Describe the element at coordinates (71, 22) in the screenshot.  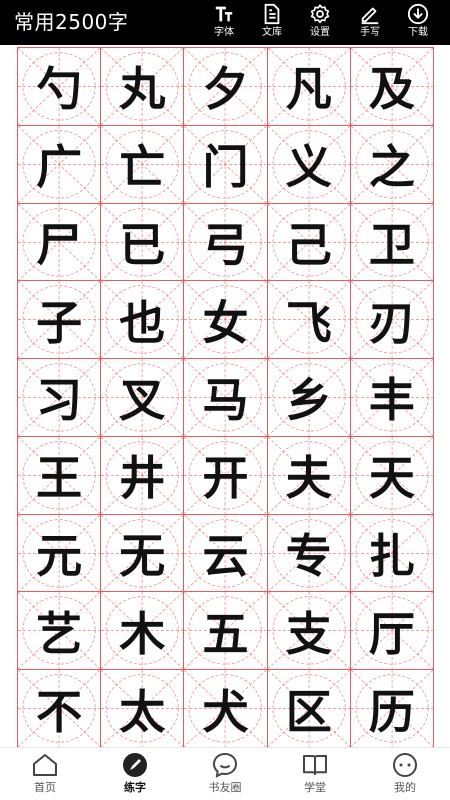
I see `page-title: 常用2500字` at that location.